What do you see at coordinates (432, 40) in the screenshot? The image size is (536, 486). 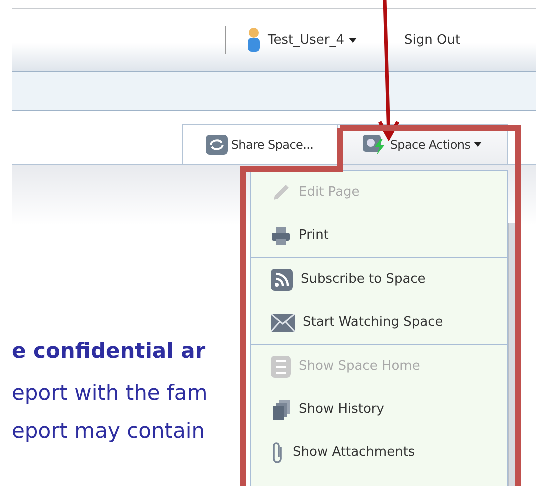 I see `sign-out-link: Sign Out` at bounding box center [432, 40].